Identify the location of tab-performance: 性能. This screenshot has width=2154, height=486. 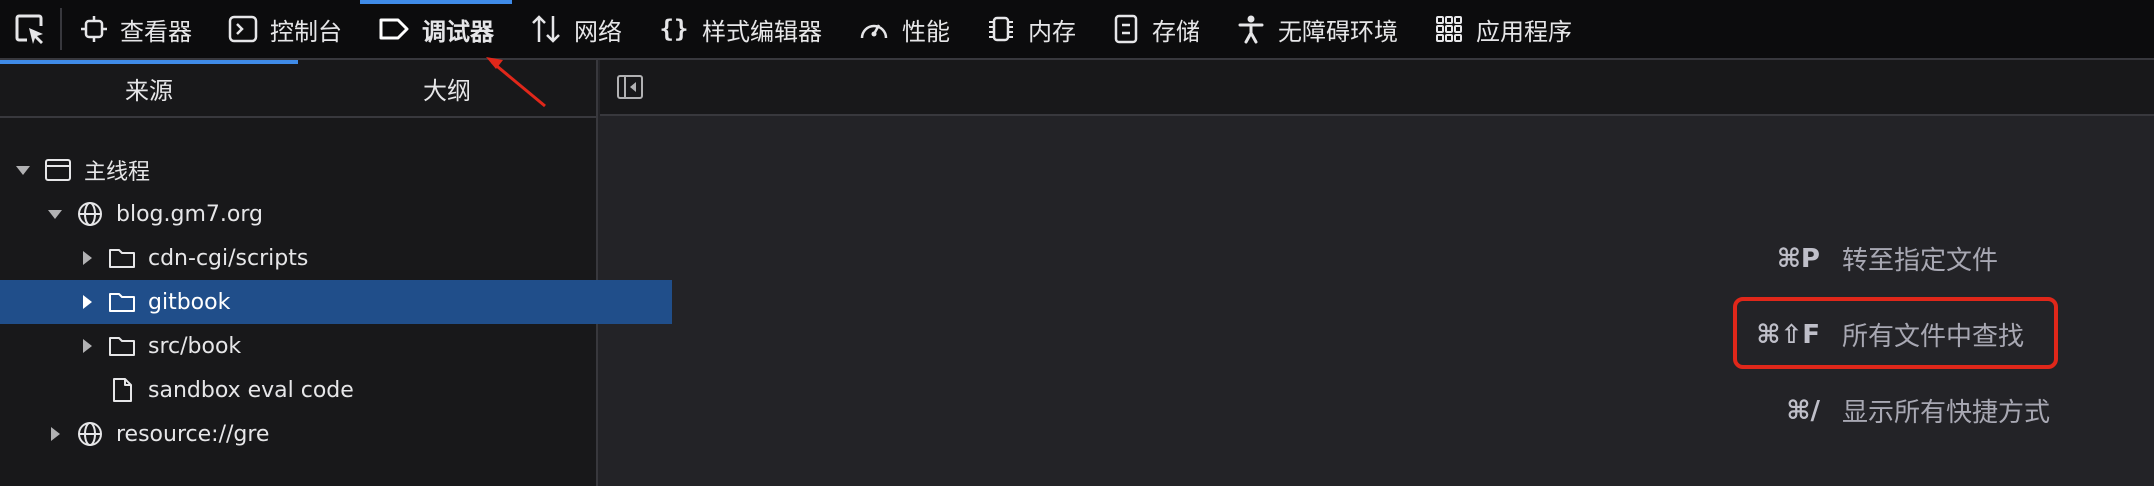
(904, 29).